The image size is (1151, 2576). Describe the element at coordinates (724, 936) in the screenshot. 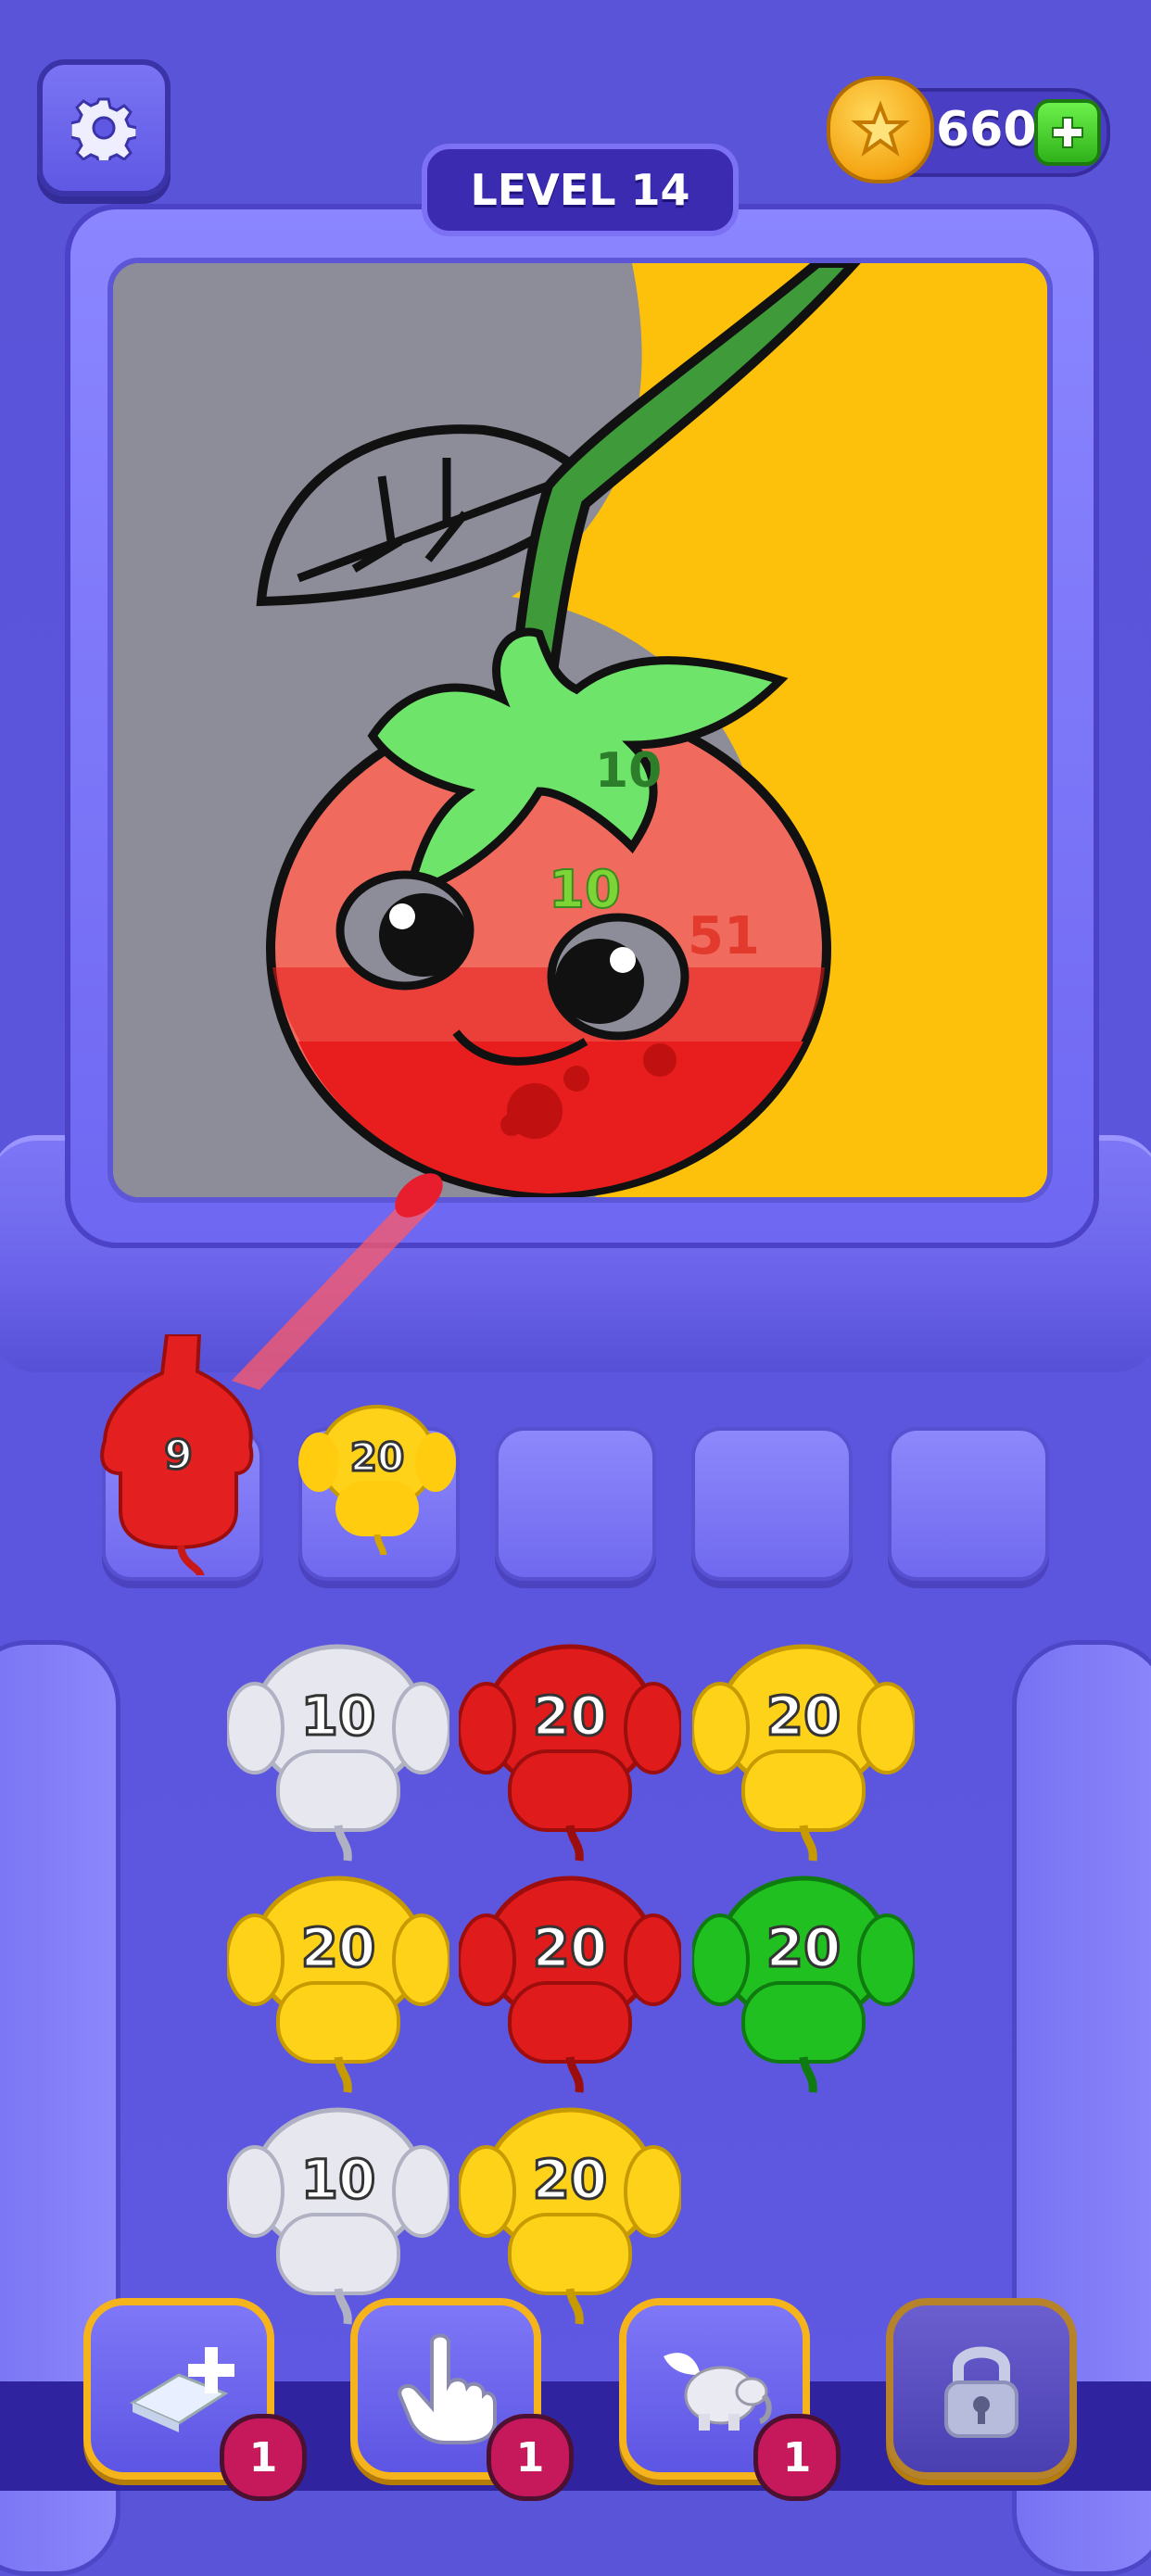

I see `region-count-tomato: 51` at that location.